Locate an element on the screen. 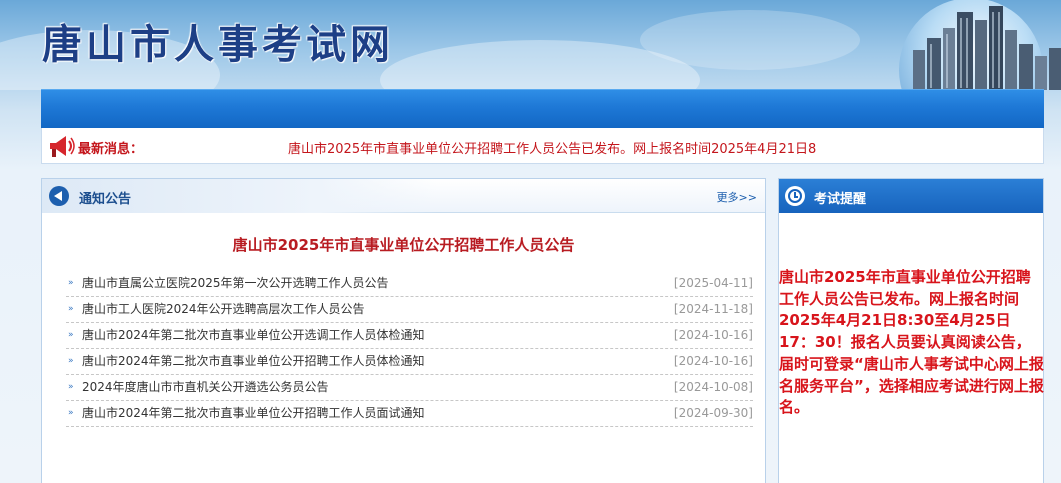 This screenshot has height=483, width=1061. headline-link: 唐山市2025年市直事业单位公开招聘工作人员公告 is located at coordinates (403, 244).